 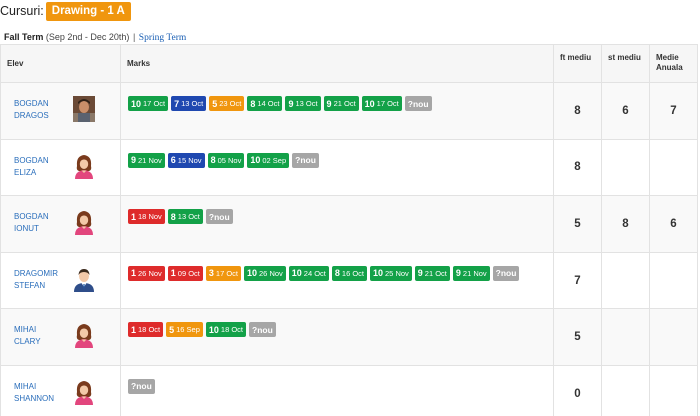 I want to click on grade-badge: 10 25 Nov, so click(x=391, y=273).